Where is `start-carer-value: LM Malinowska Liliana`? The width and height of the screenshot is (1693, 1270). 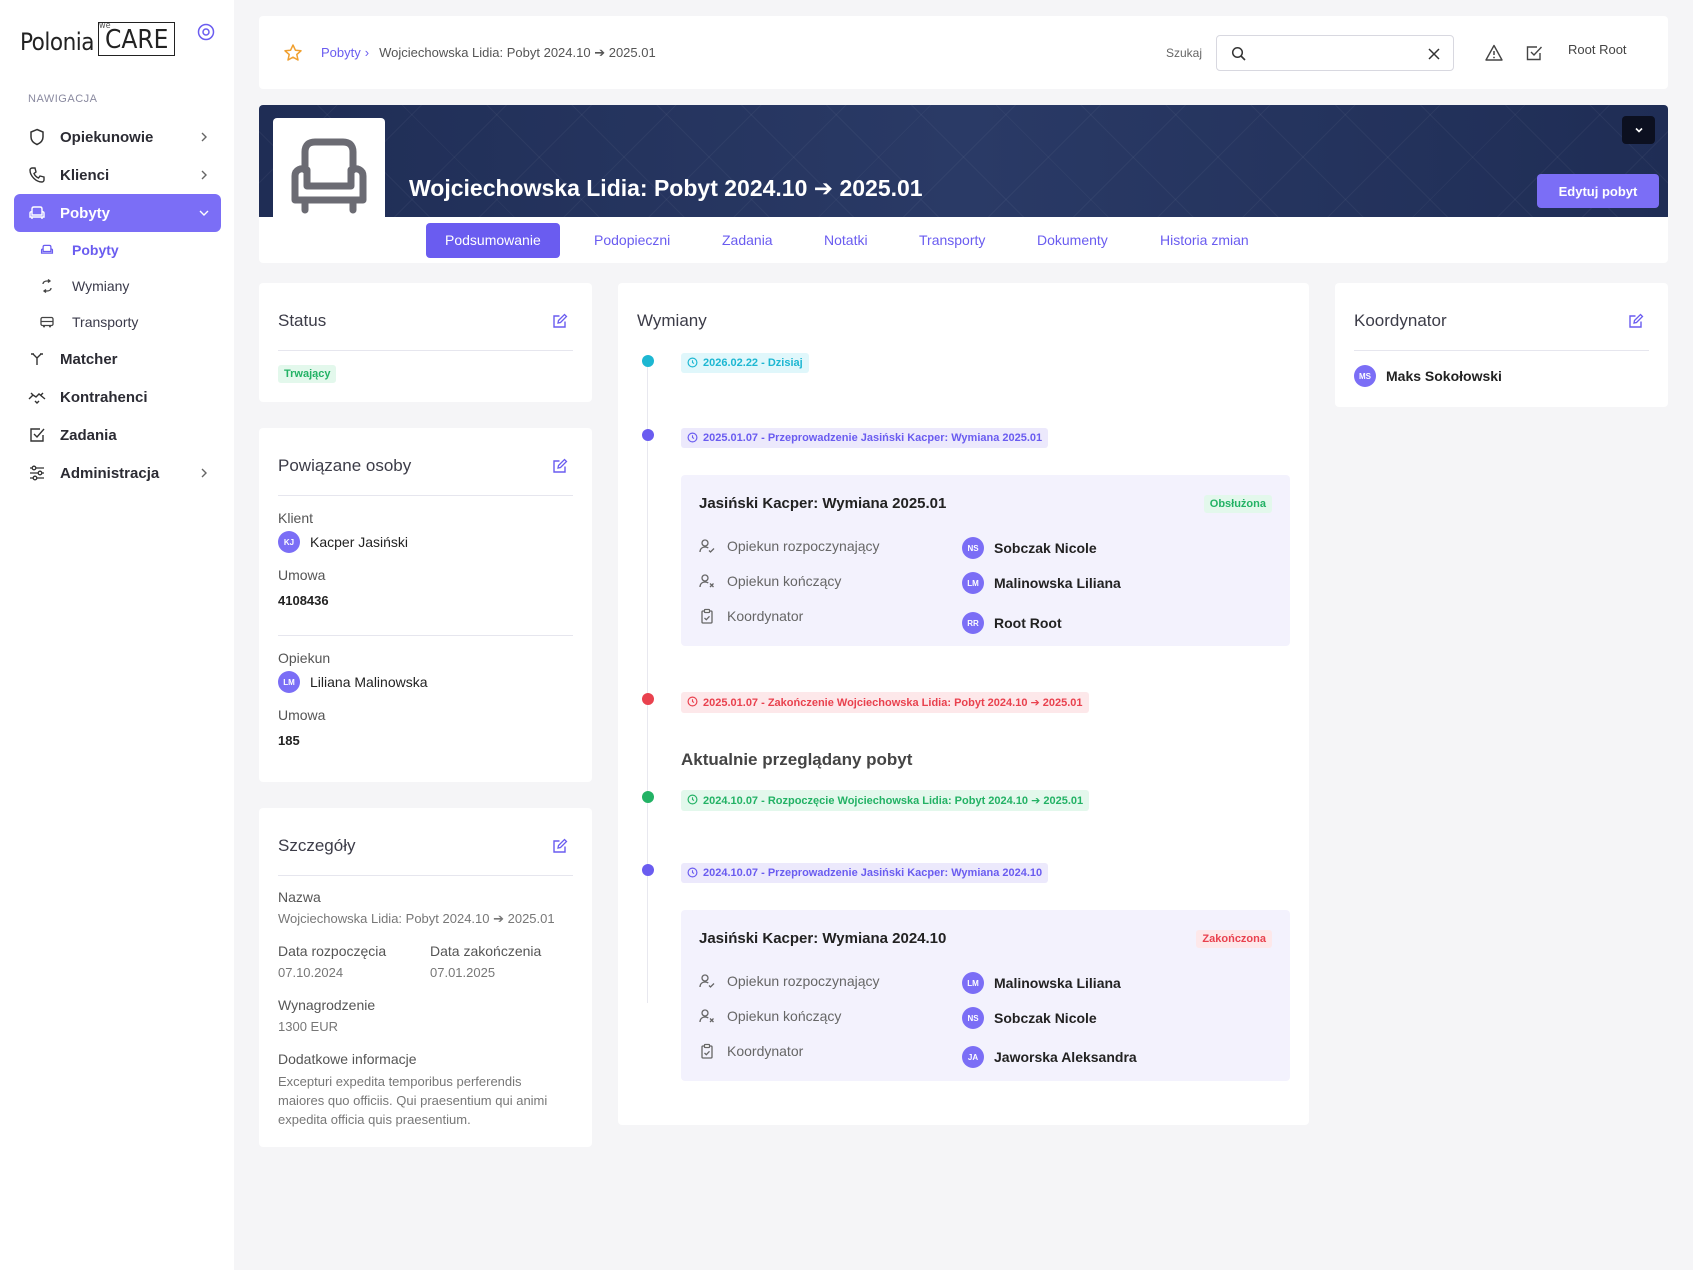
start-carer-value: LM Malinowska Liliana is located at coordinates (1041, 983).